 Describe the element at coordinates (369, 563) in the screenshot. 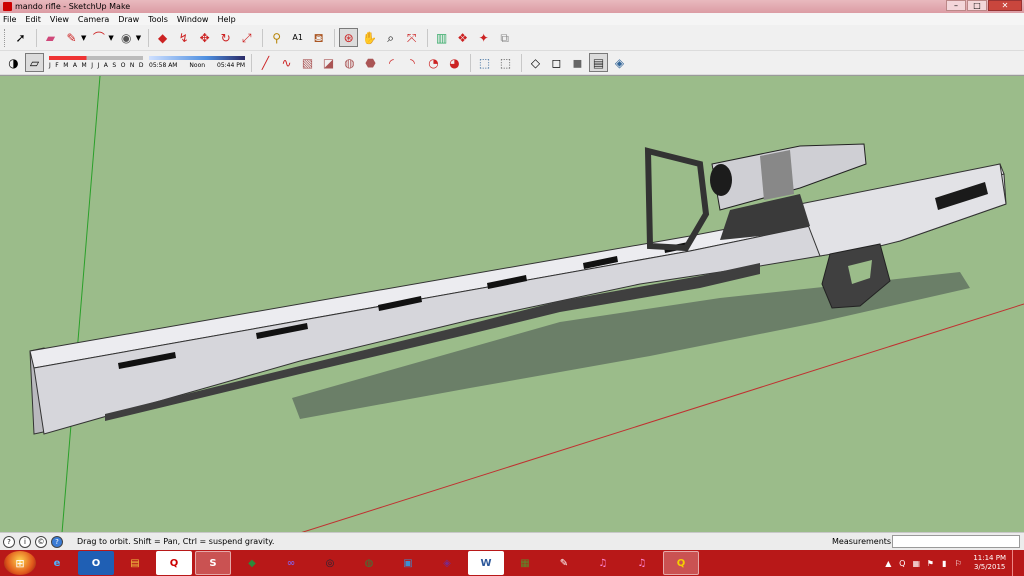

I see `taskbar-halo: ◍` at that location.